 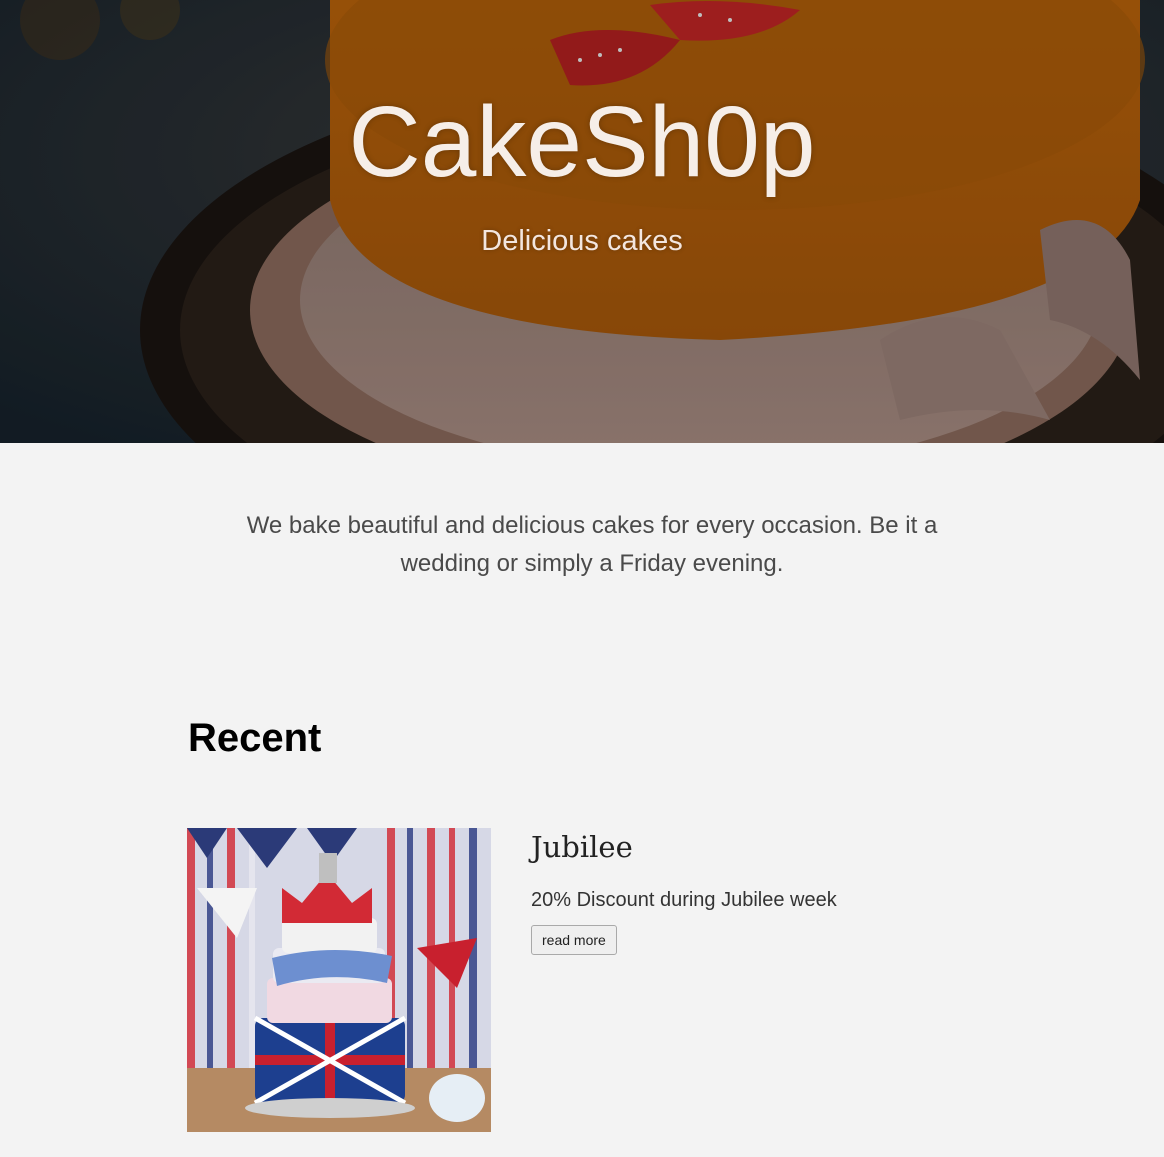 I want to click on post-title: Jubilee, so click(x=582, y=847).